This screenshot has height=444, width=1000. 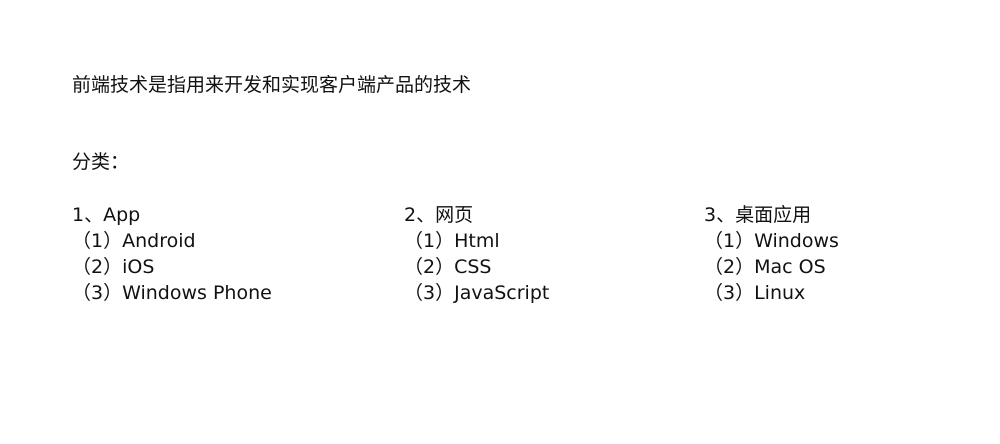 I want to click on category-item-list: （1）Windows （2）Mac OS （3）Linux, so click(x=771, y=267).